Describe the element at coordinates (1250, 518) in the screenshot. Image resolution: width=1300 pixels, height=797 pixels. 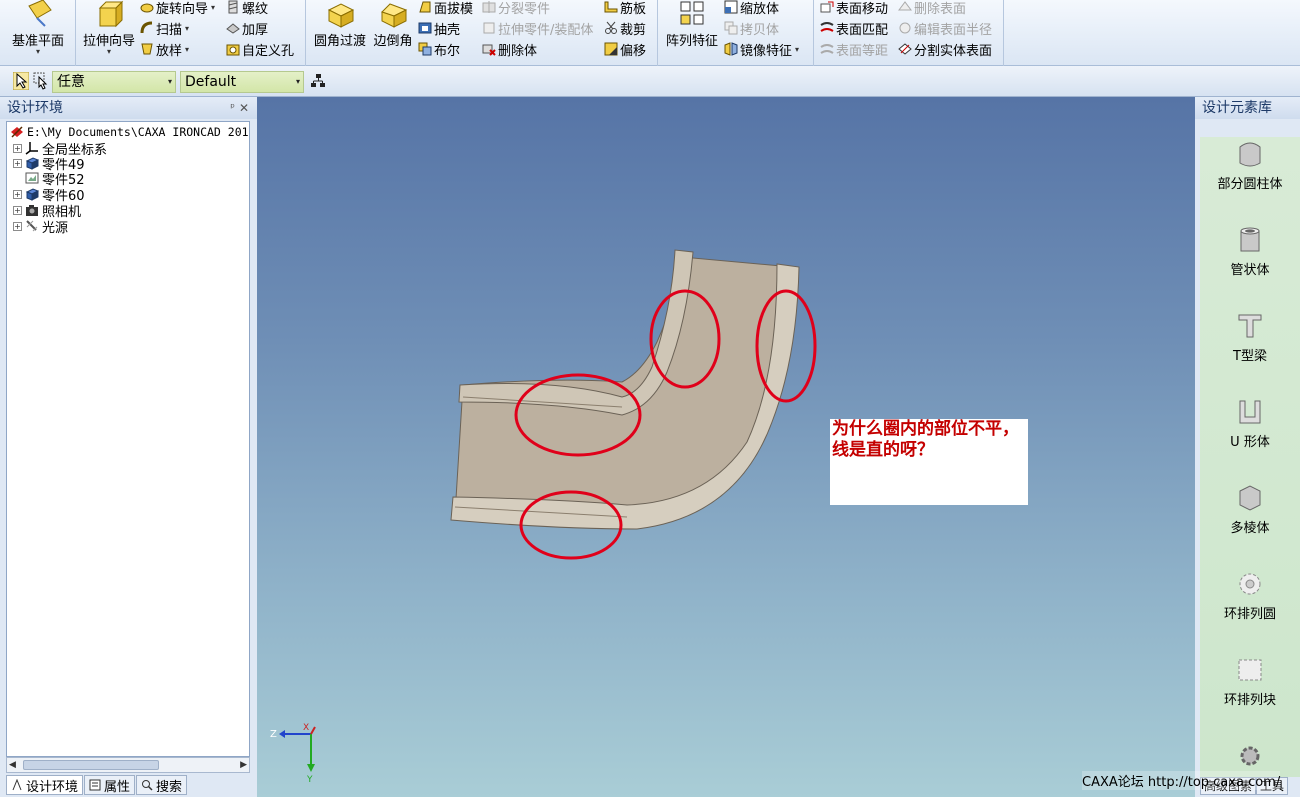
I see `shape-prism: 多棱体` at that location.